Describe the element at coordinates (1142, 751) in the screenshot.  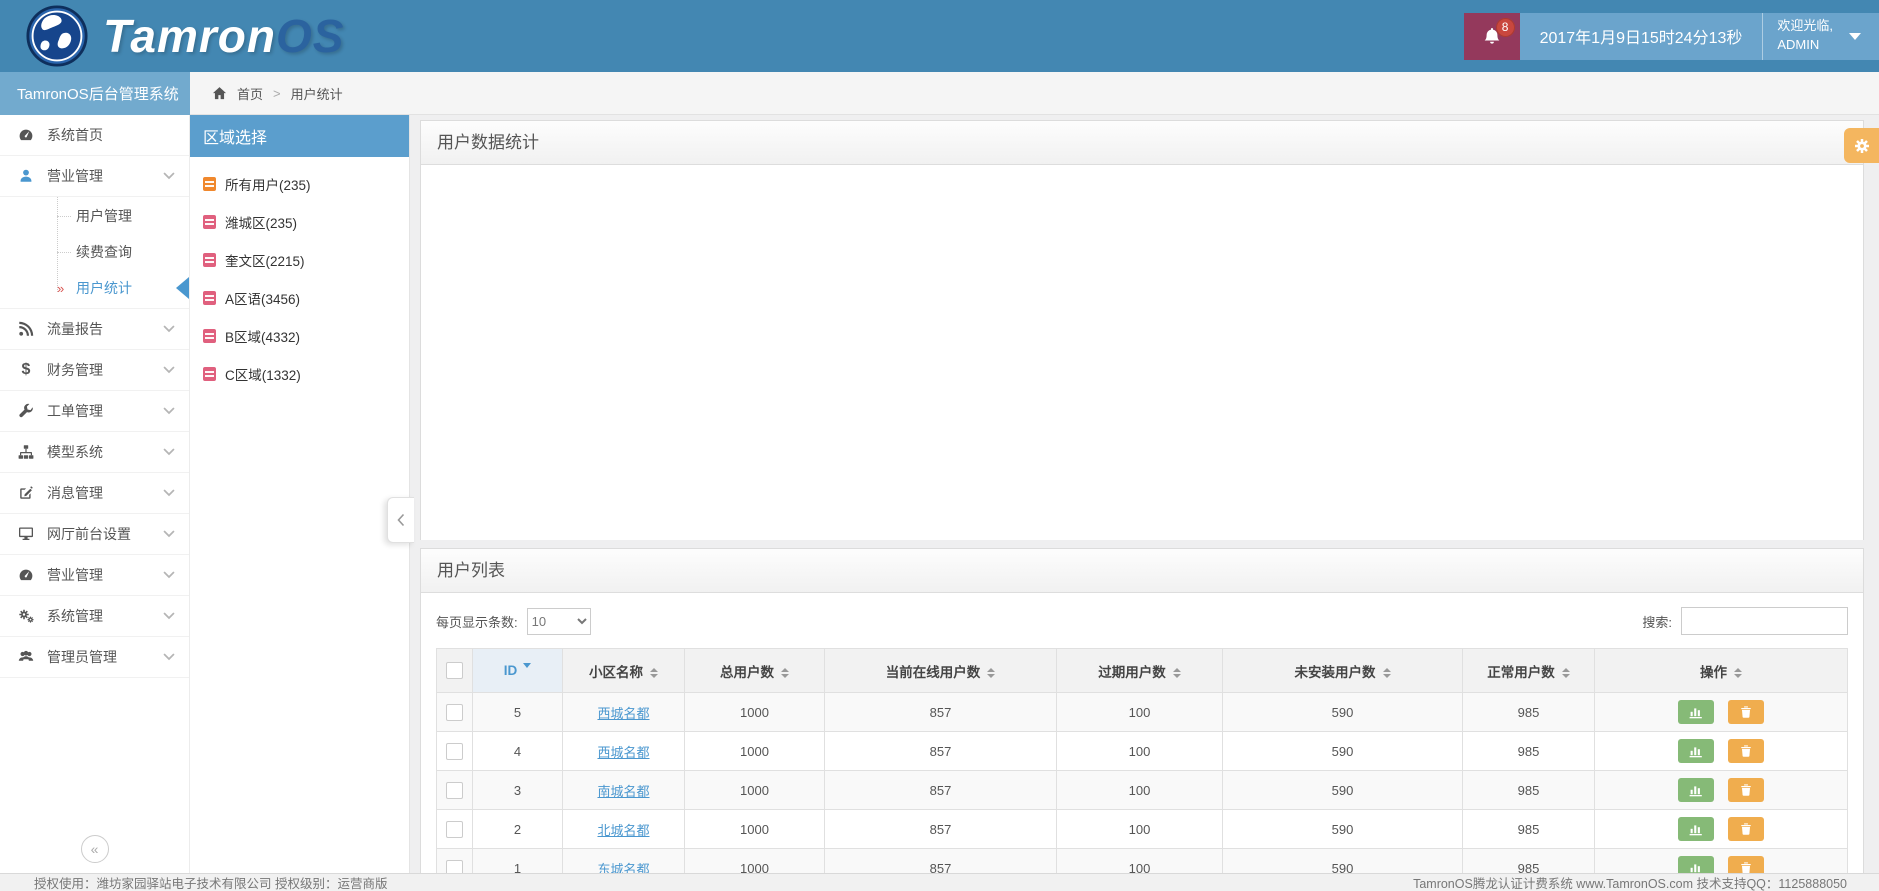
I see `table-row: 4 西城名都 1000 857 100 590 985` at that location.